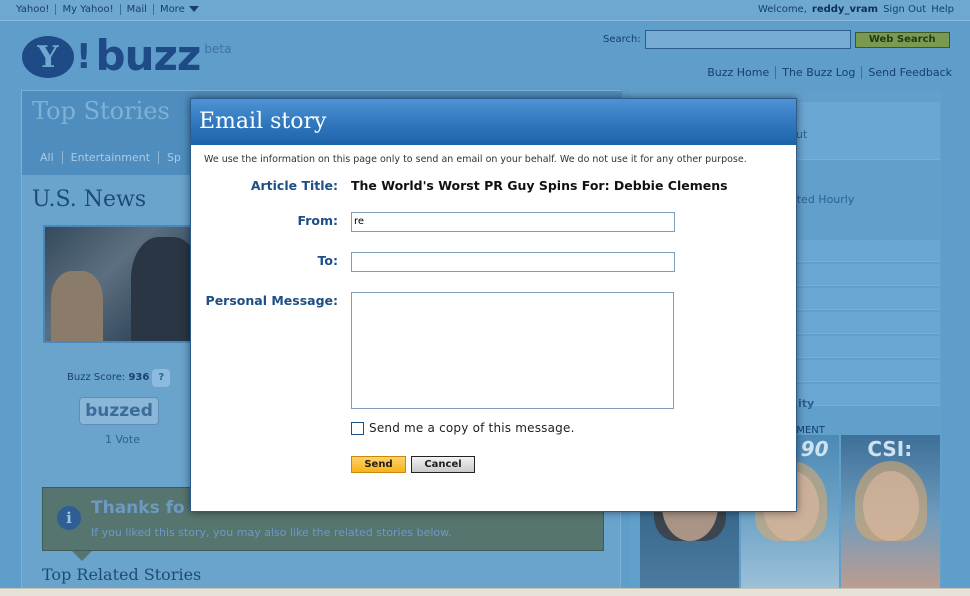  Describe the element at coordinates (271, 300) in the screenshot. I see `personal-message-label: Personal Message:` at that location.